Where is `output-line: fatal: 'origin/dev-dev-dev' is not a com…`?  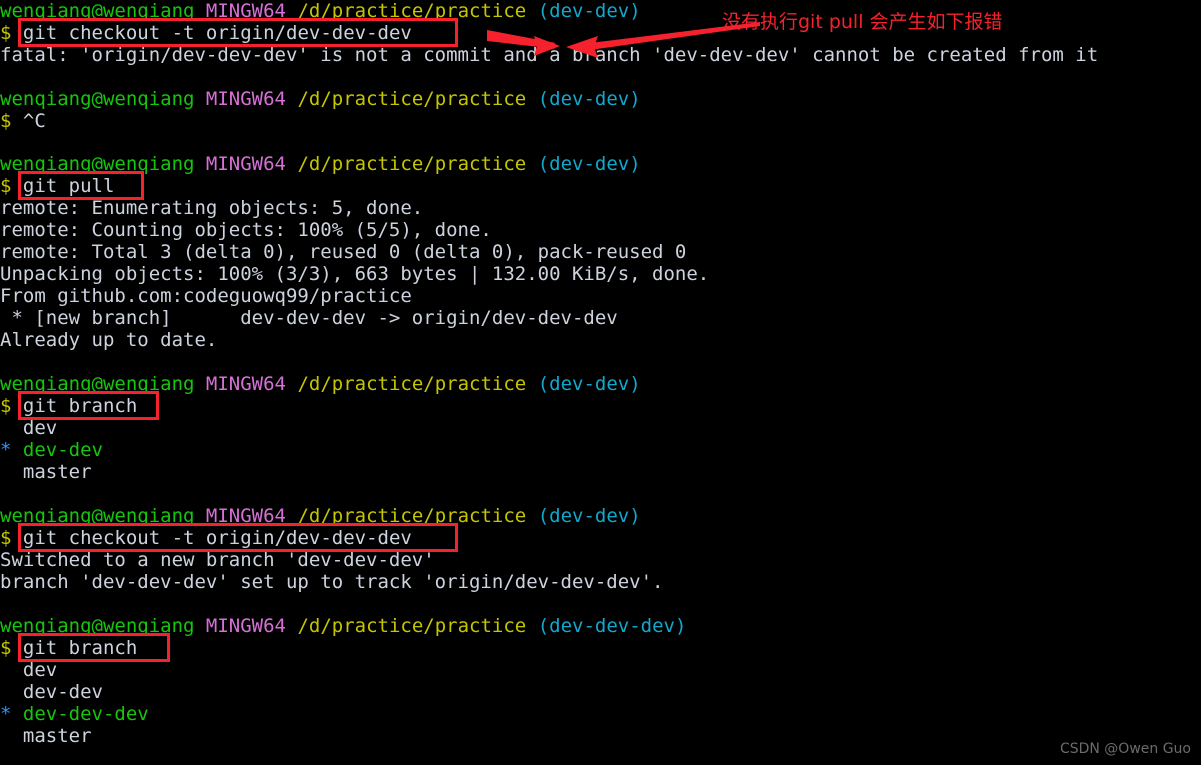
output-line: fatal: 'origin/dev-dev-dev' is not a com… is located at coordinates (549, 55).